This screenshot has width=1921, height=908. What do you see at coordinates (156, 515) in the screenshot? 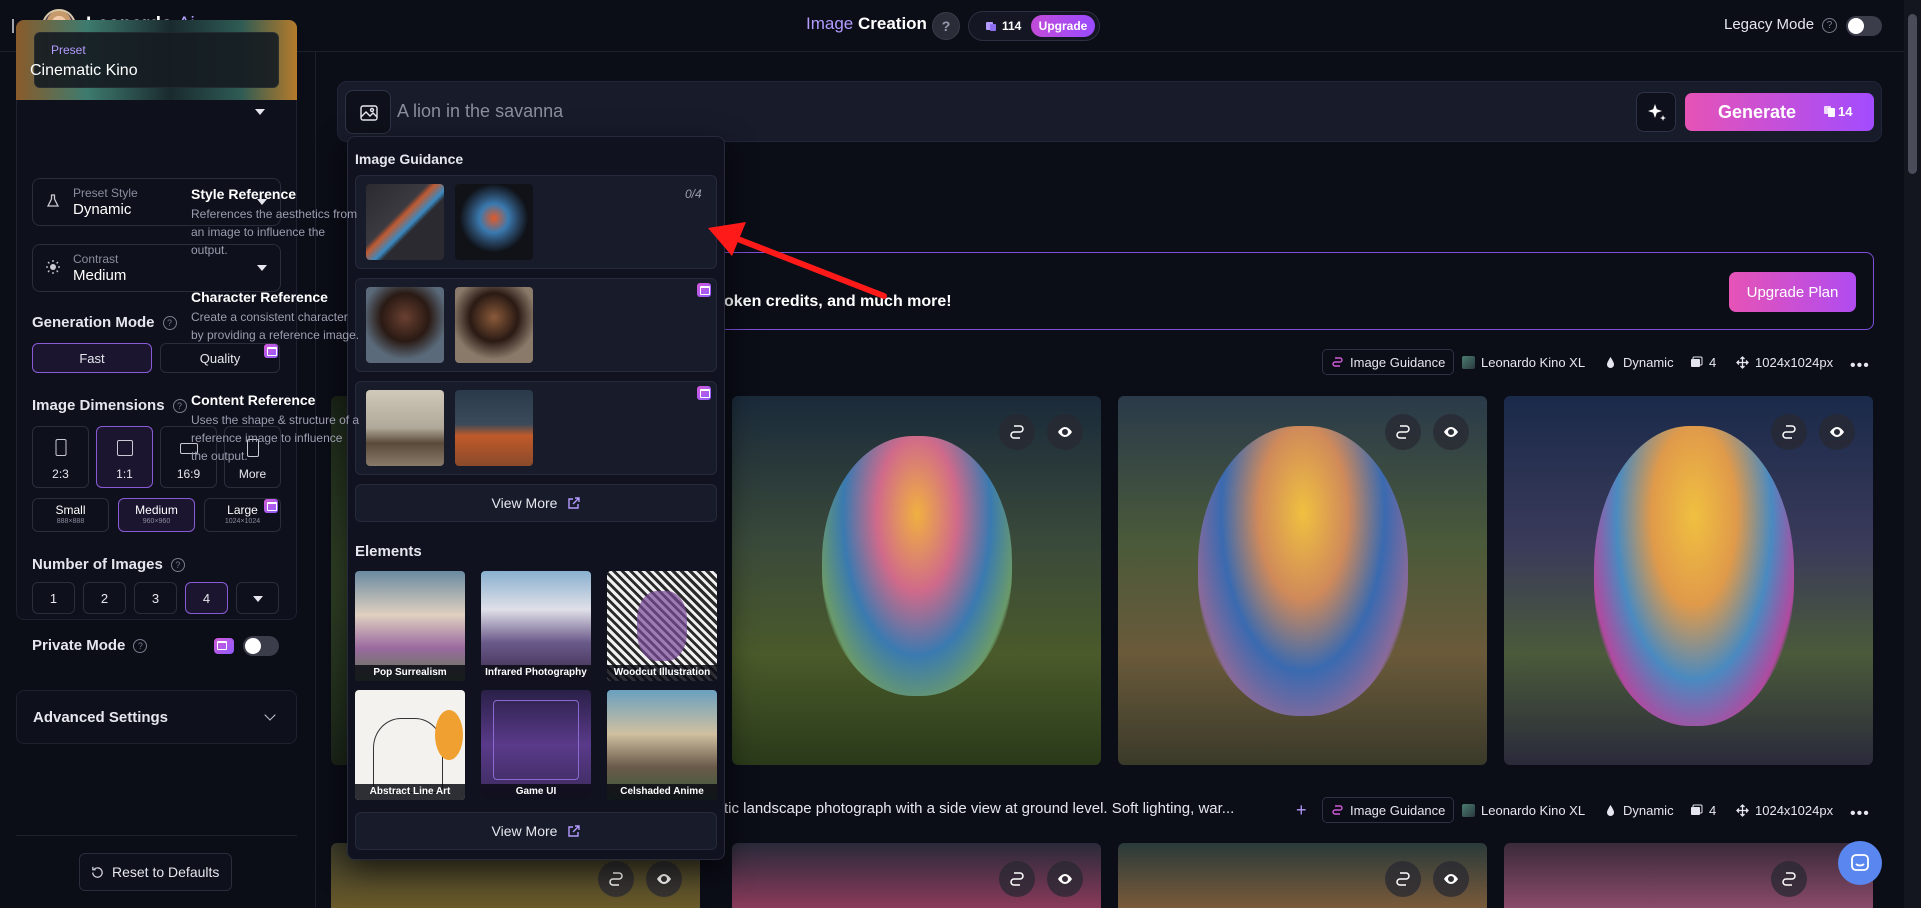
I see `size-medium-button: Medium 960×960` at bounding box center [156, 515].